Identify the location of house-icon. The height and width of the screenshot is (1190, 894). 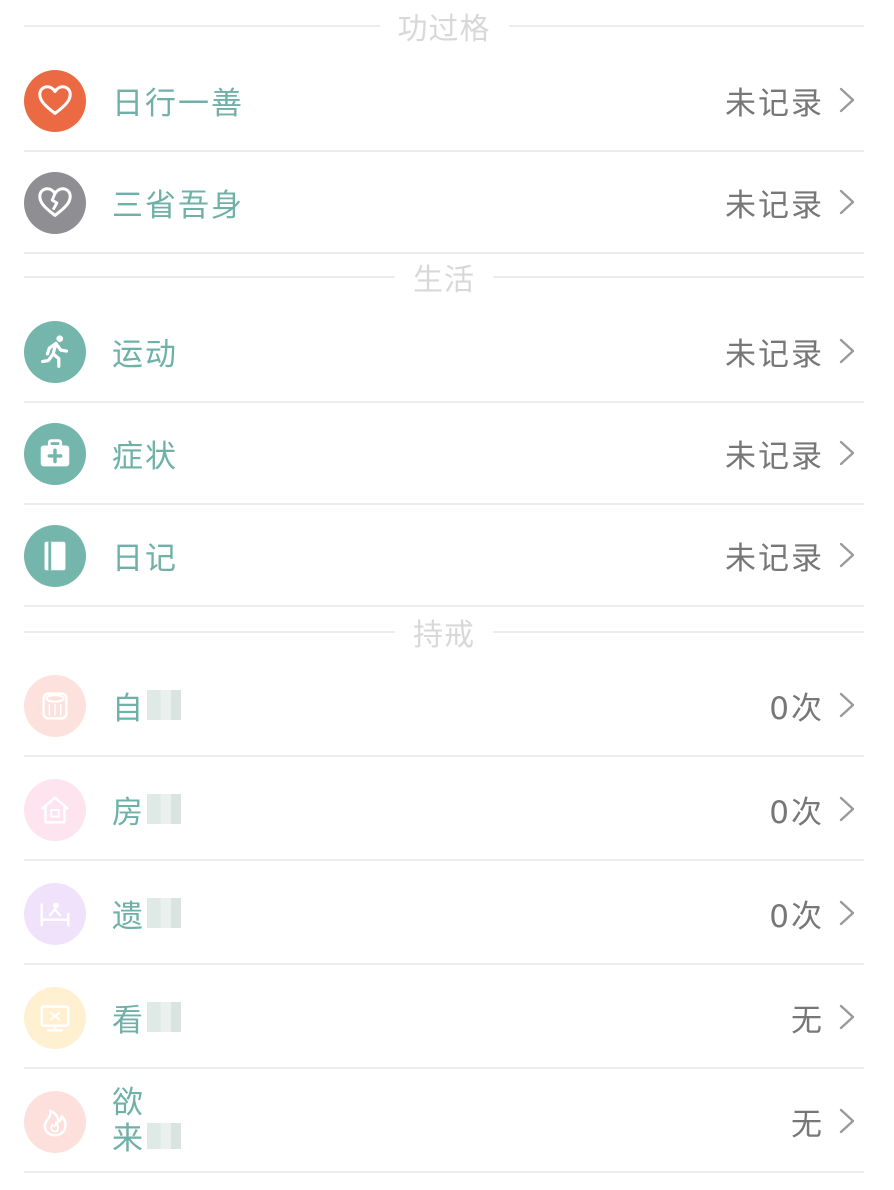
(55, 810).